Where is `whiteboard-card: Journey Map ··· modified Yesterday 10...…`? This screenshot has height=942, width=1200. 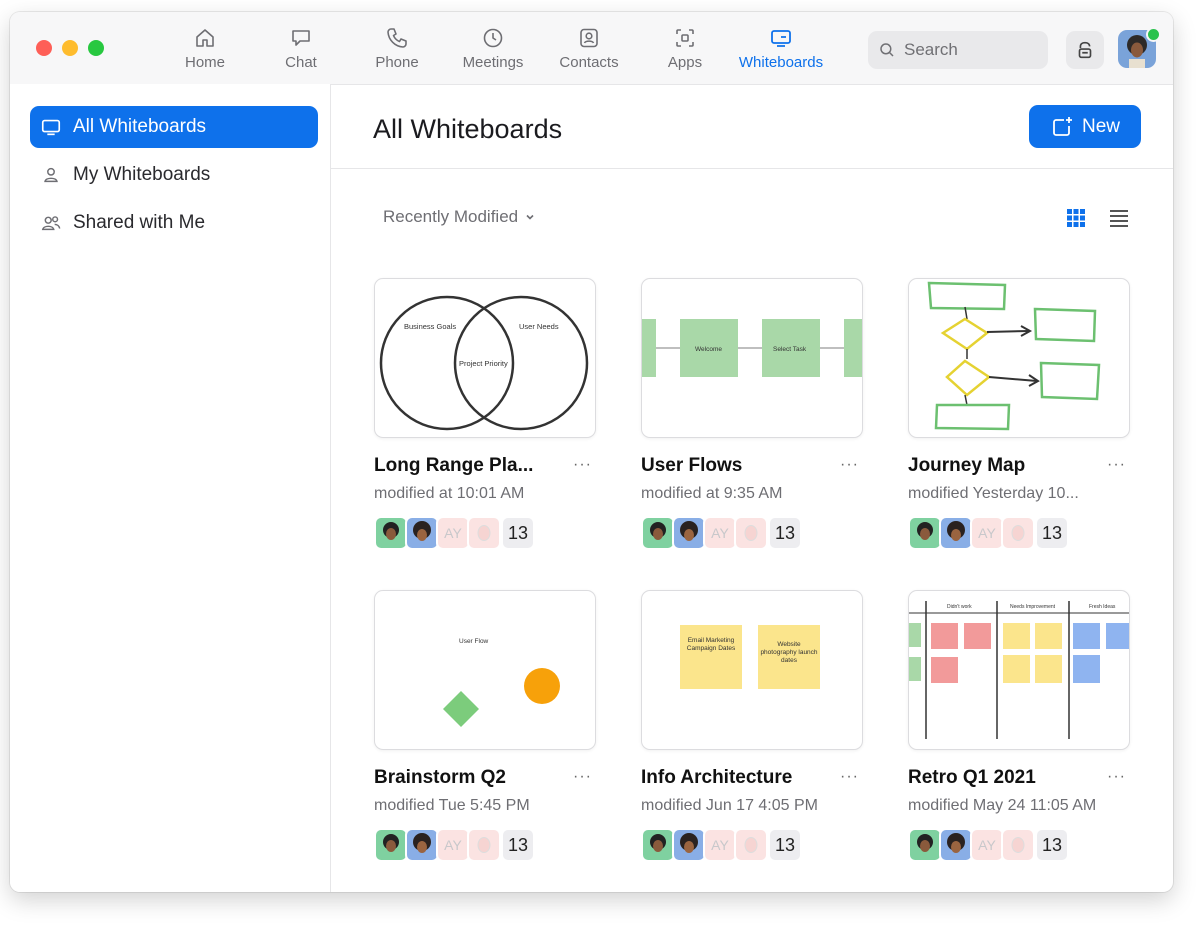 whiteboard-card: Journey Map ··· modified Yesterday 10...… is located at coordinates (1019, 414).